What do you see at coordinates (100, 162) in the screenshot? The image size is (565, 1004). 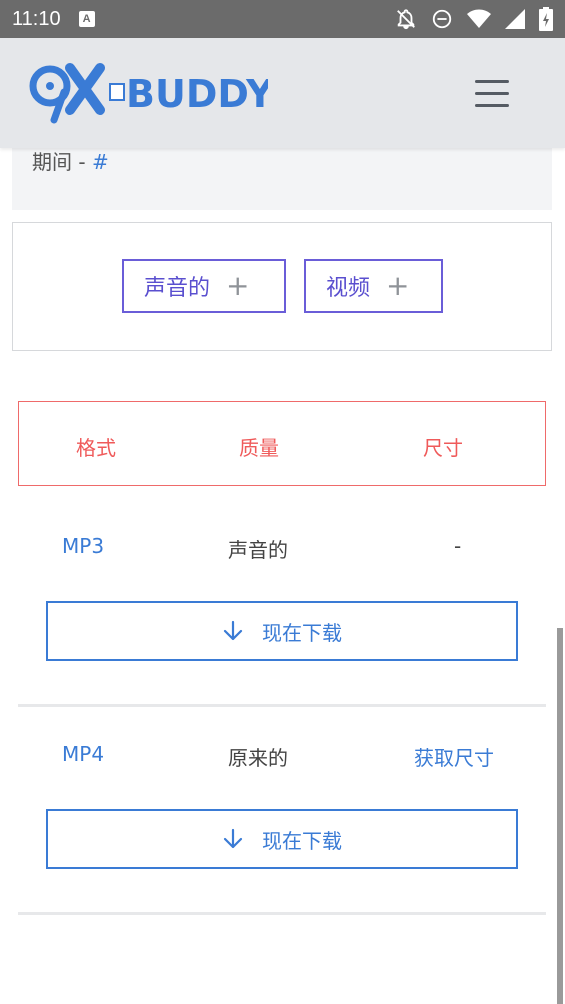 I see `period-value: #` at bounding box center [100, 162].